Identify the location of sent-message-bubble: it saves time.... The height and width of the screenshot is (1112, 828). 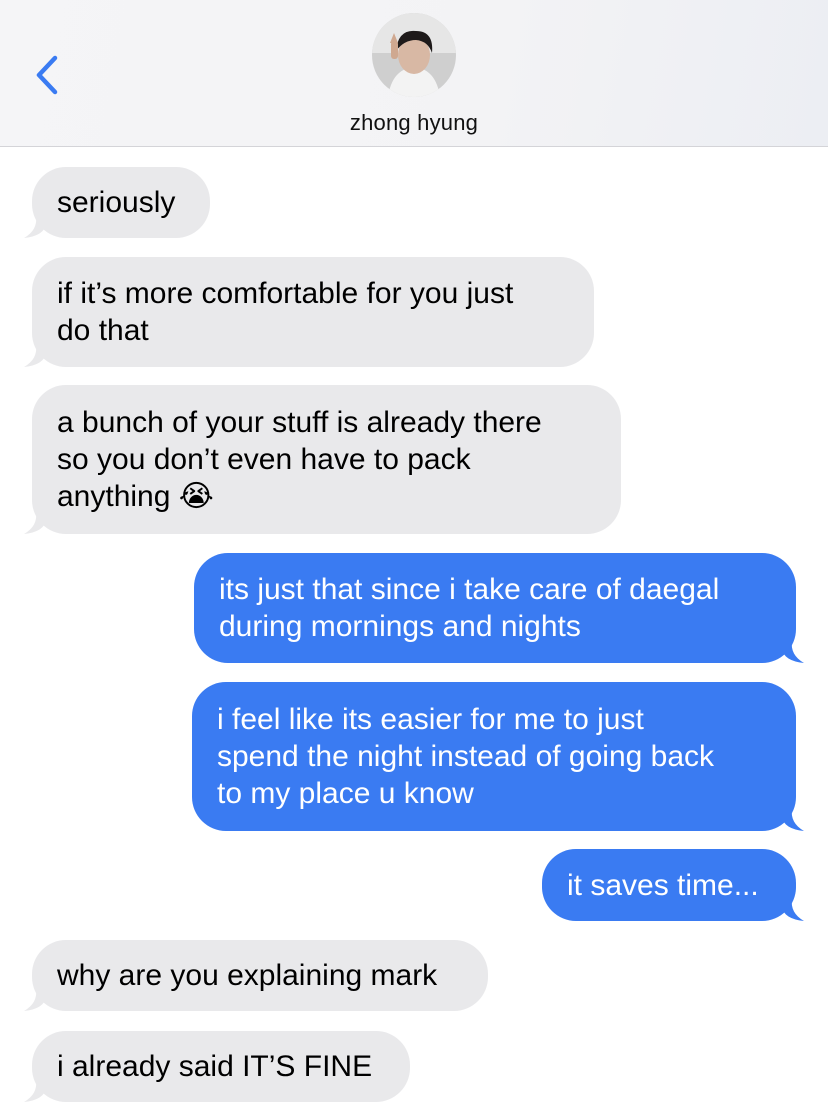
(673, 885).